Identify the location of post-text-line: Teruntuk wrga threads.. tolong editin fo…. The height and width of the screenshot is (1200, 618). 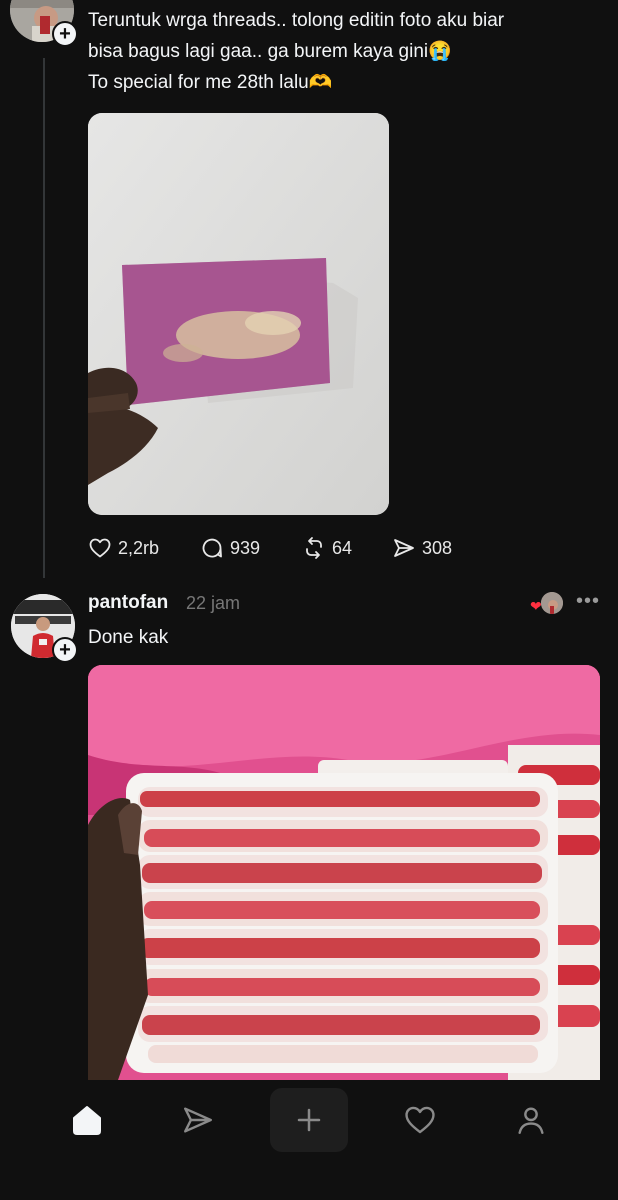
(296, 20).